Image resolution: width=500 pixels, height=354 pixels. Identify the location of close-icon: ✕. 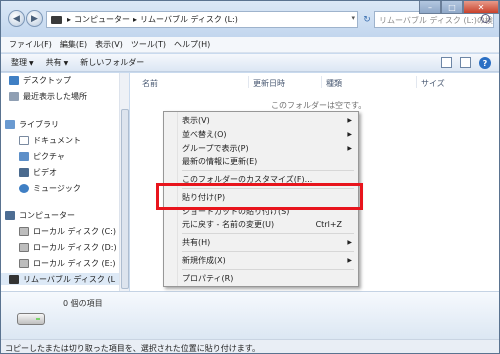
(481, 7).